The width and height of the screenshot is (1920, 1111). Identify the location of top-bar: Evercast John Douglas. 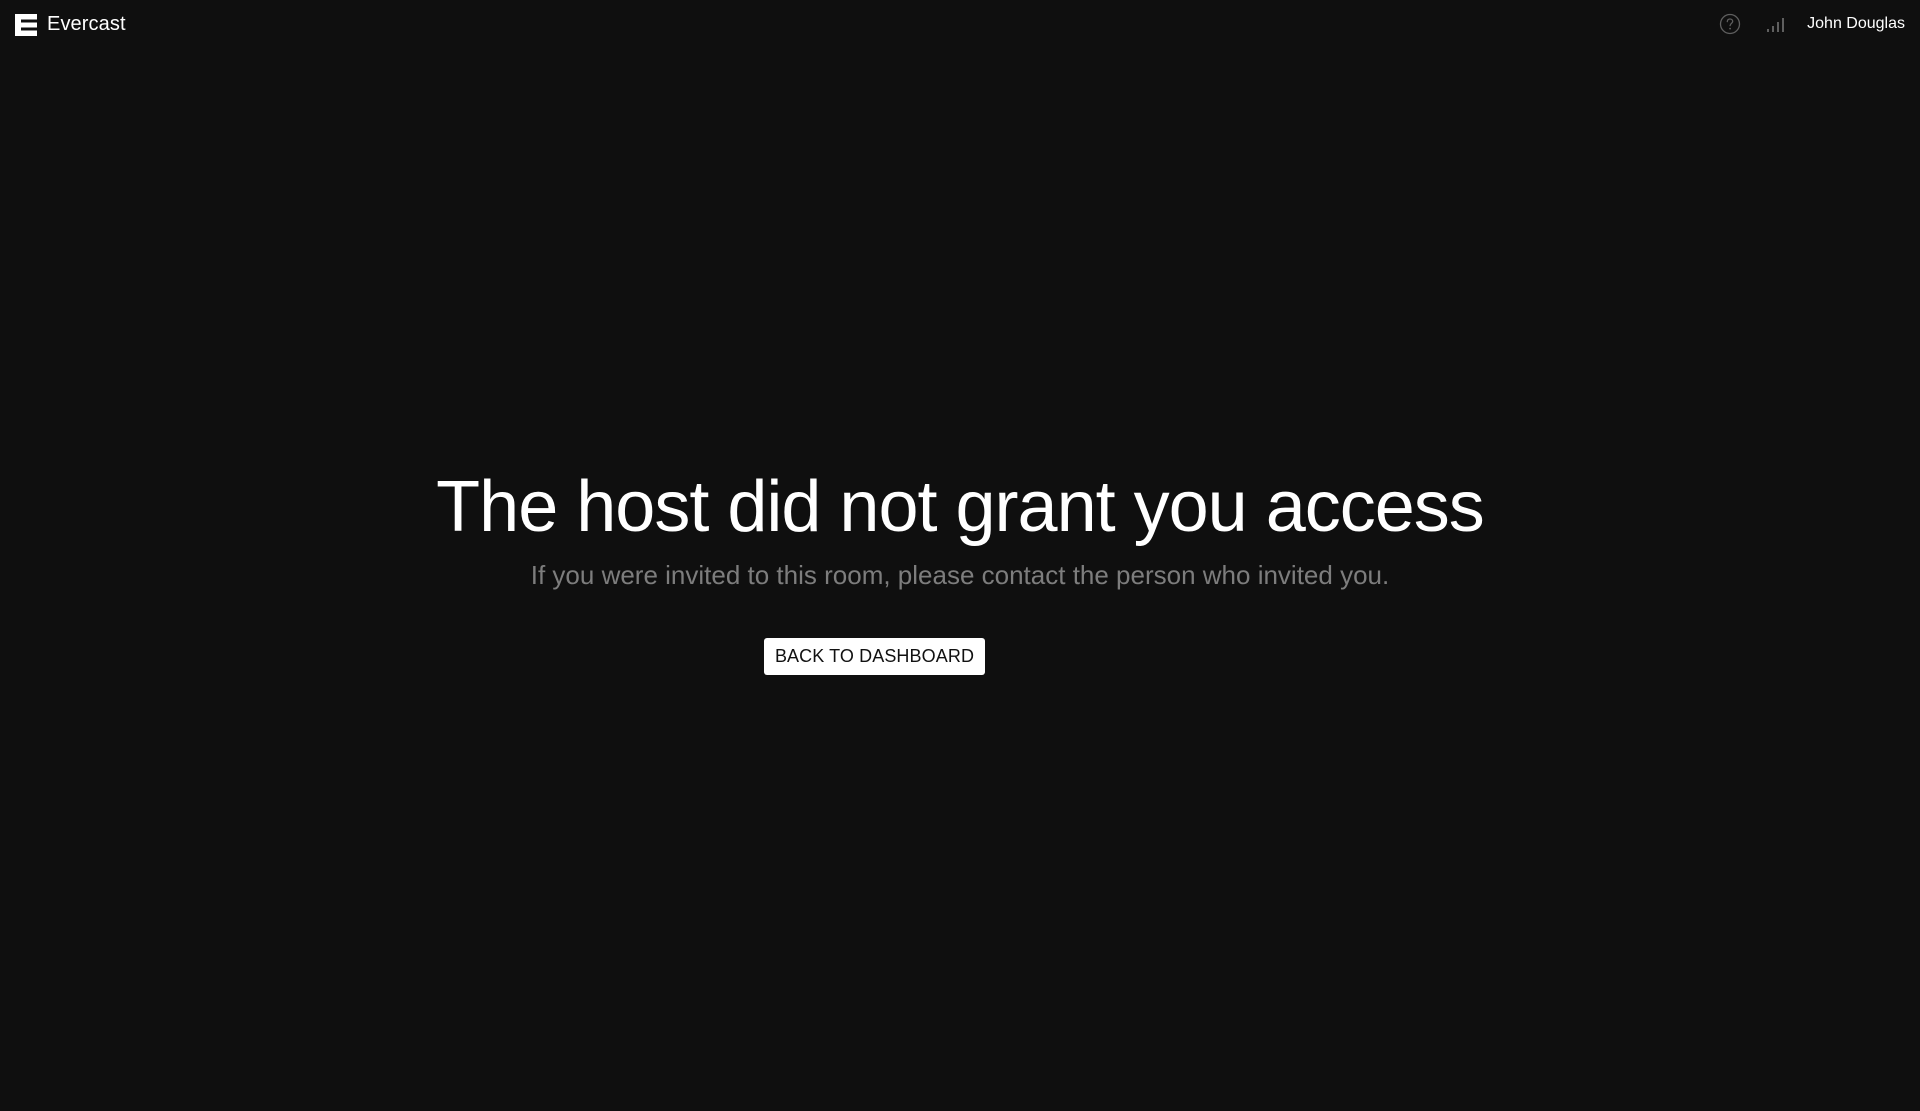
(960, 24).